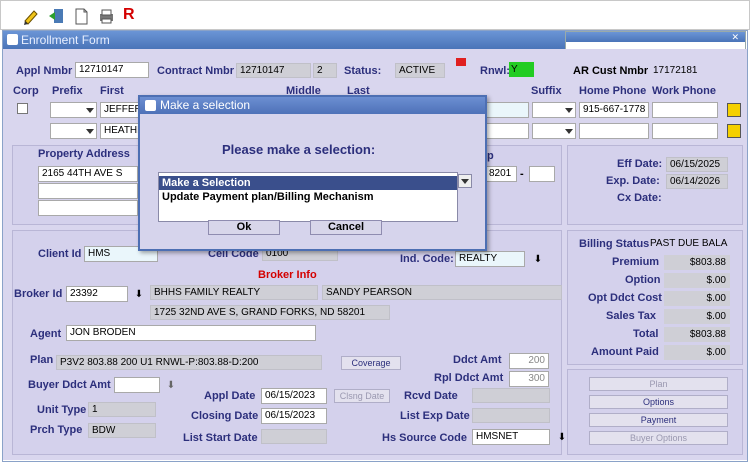  Describe the element at coordinates (529, 379) in the screenshot. I see `rpl-ddct-field: 300` at that location.